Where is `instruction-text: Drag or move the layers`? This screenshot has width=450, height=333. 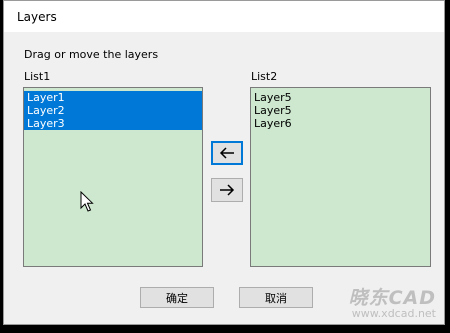 instruction-text: Drag or move the layers is located at coordinates (91, 54).